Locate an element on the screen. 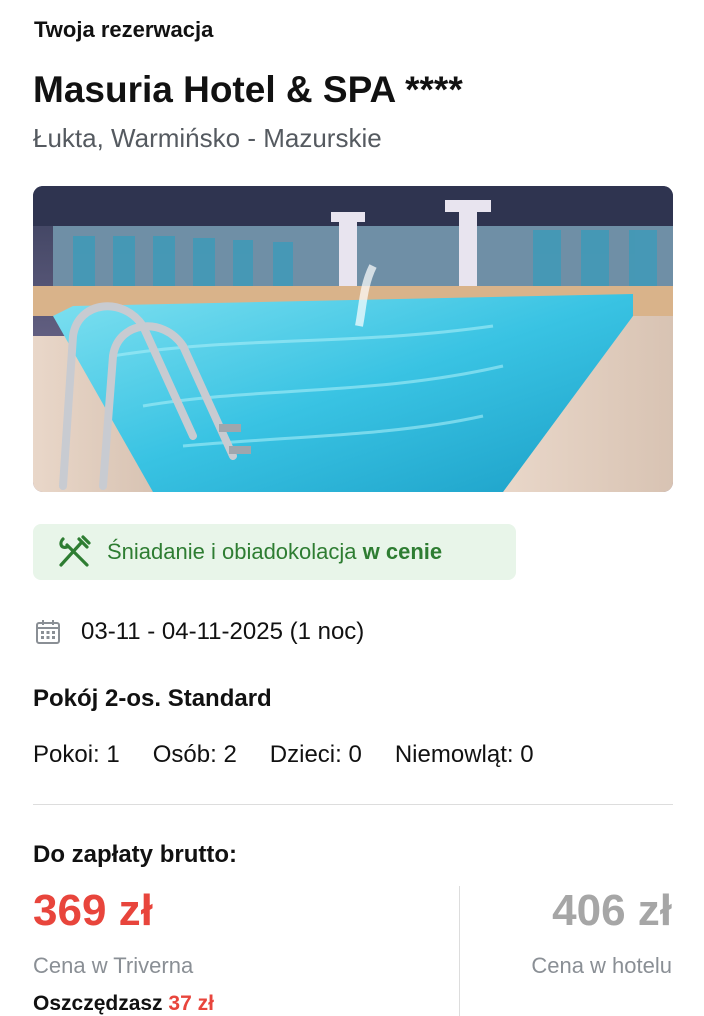  payment-label: Do zapłaty brutto: is located at coordinates (135, 854).